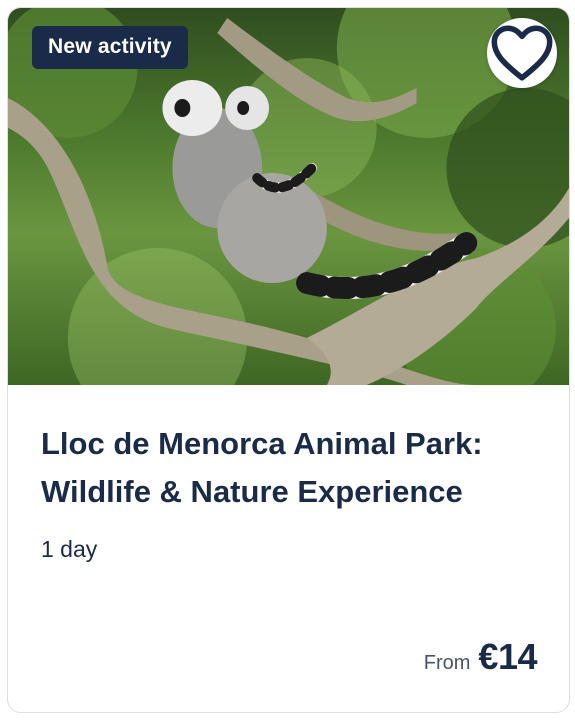 This screenshot has width=575, height=722. I want to click on wishlist-button, so click(522, 53).